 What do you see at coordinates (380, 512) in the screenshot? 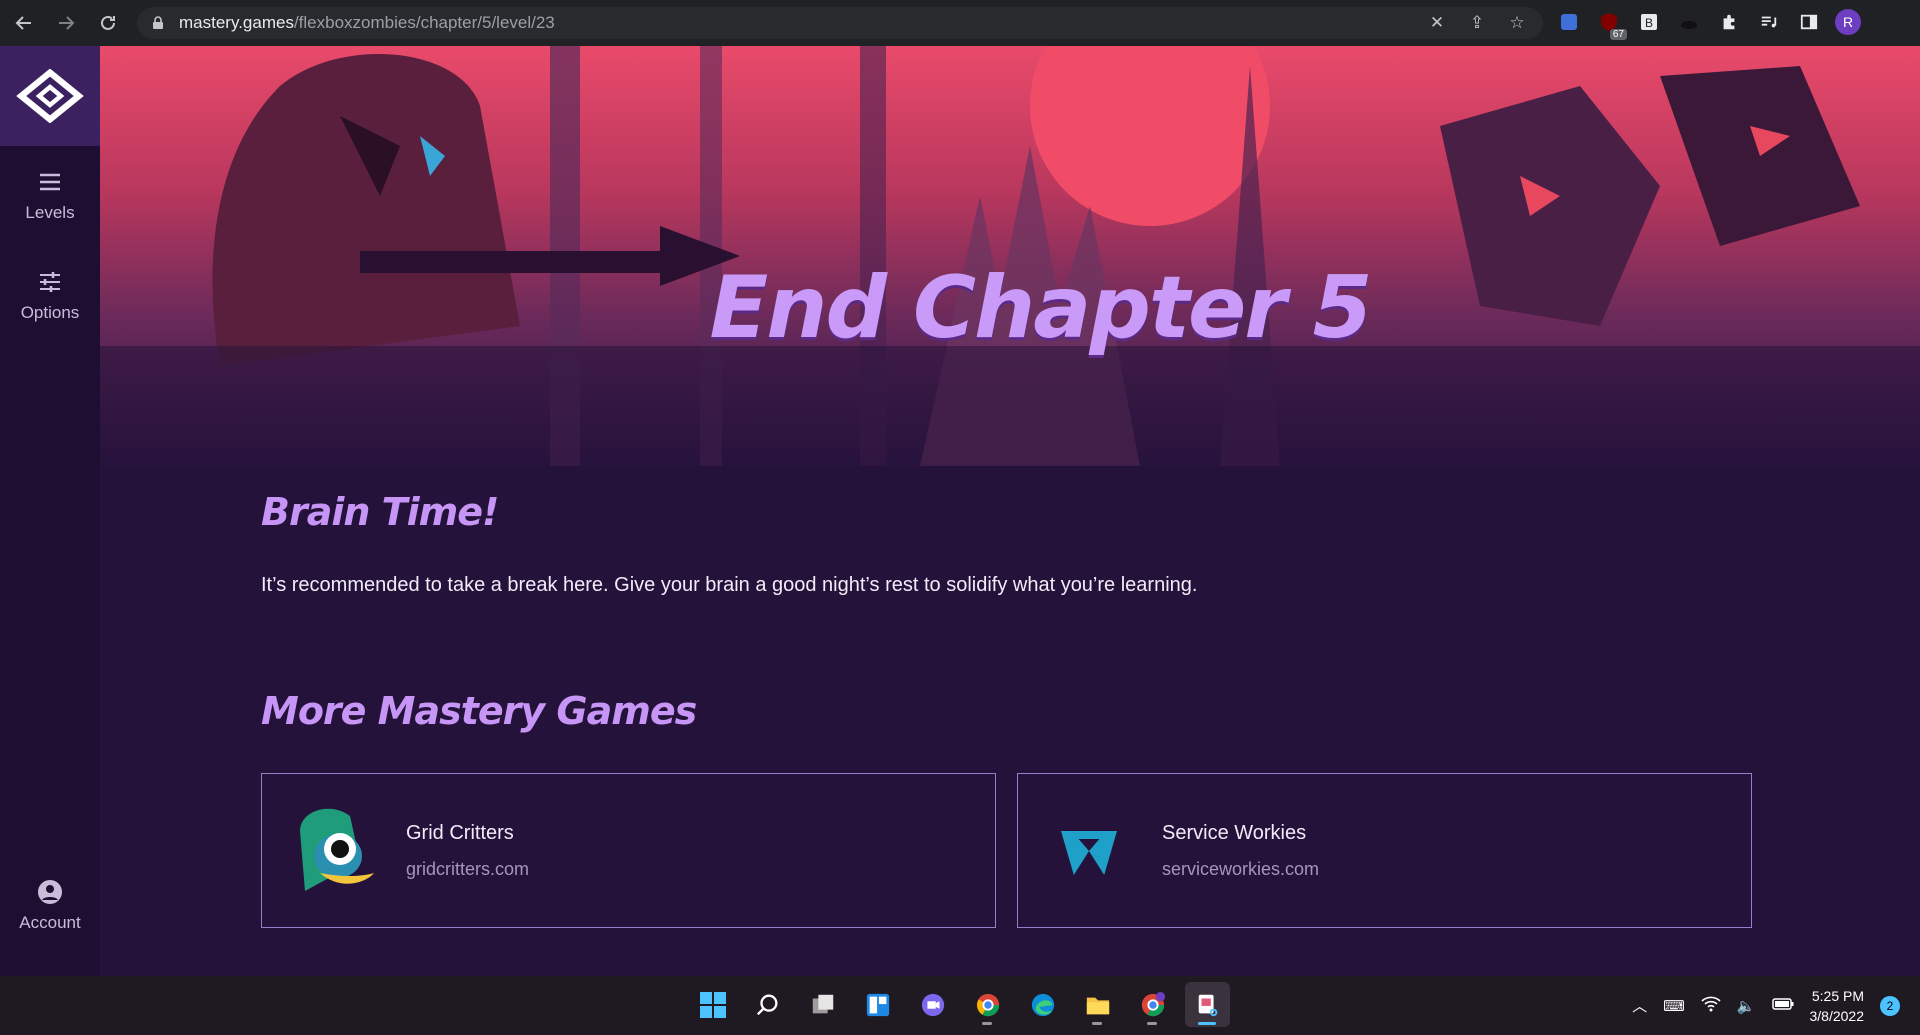
I see `brain-time-heading: Brain Time!` at bounding box center [380, 512].